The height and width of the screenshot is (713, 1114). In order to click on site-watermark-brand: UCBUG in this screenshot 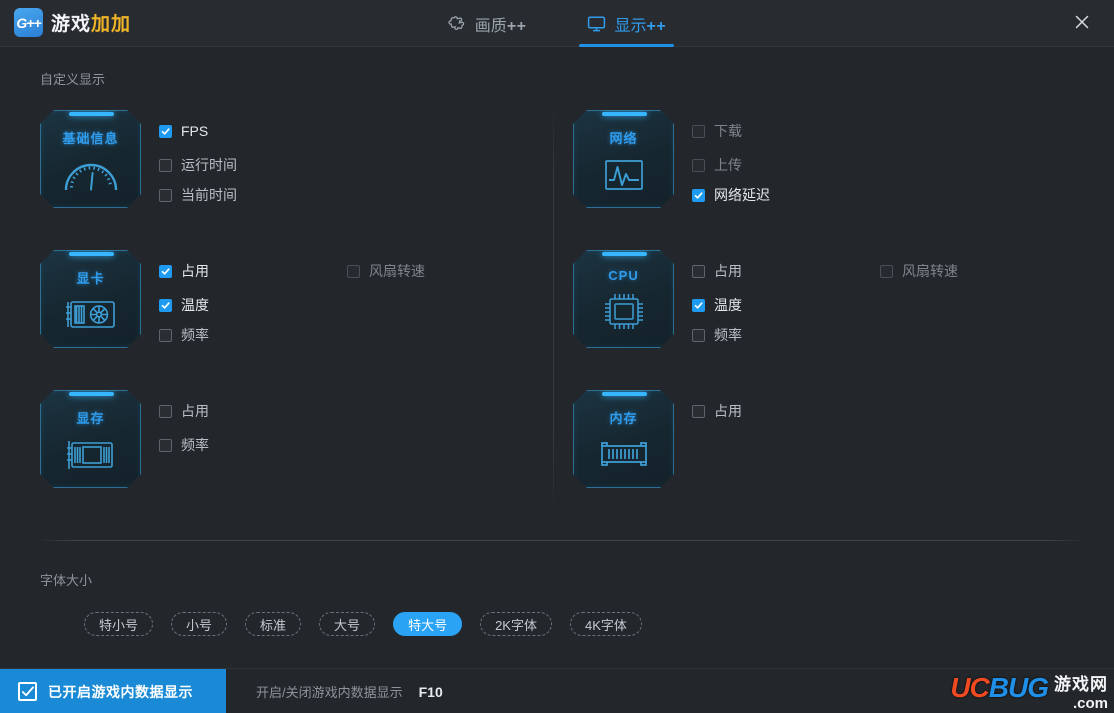, I will do `click(999, 687)`.